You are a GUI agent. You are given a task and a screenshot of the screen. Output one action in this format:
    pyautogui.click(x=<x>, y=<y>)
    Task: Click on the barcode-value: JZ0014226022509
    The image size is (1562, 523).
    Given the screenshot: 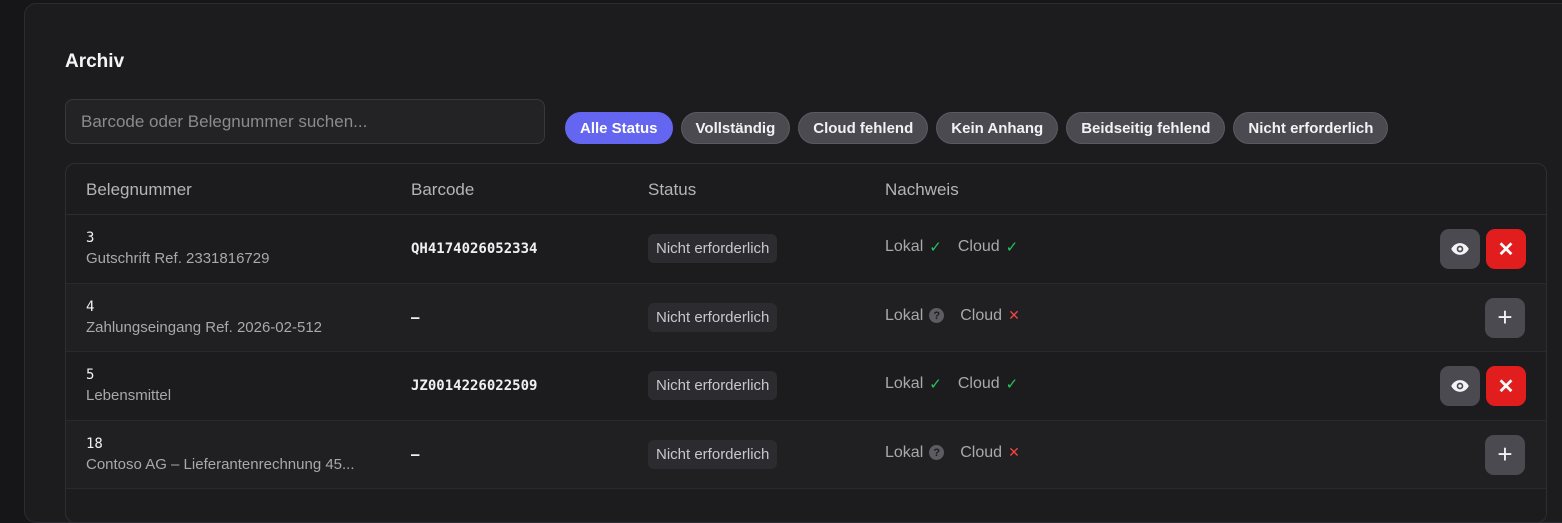 What is the action you would take?
    pyautogui.click(x=474, y=386)
    